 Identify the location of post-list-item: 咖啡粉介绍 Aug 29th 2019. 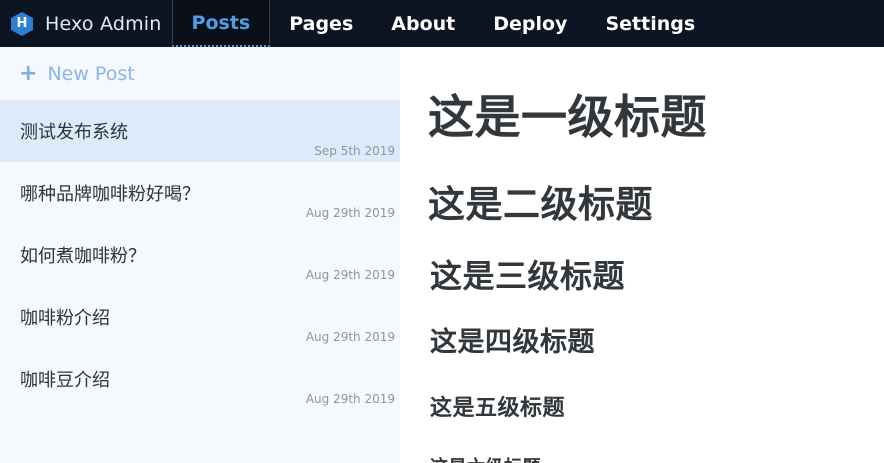
(200, 317).